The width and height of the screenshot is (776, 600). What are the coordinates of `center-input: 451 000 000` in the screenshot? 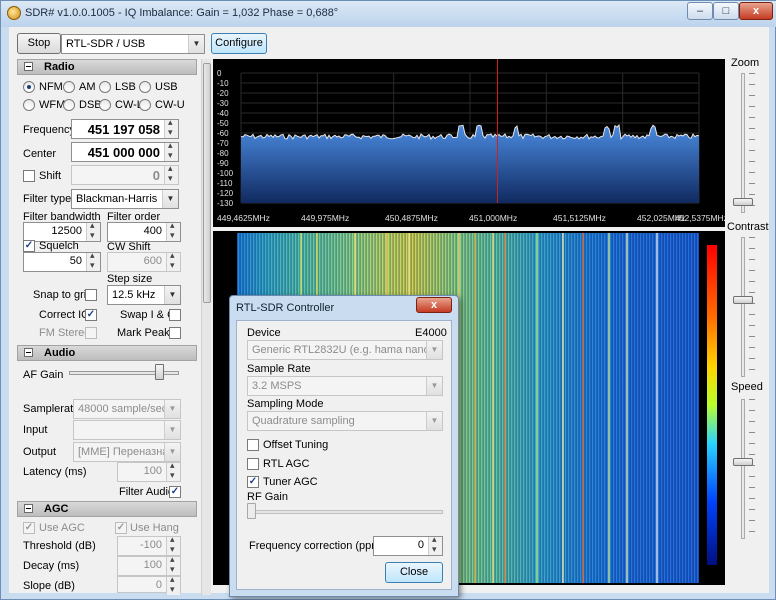 It's located at (125, 151).